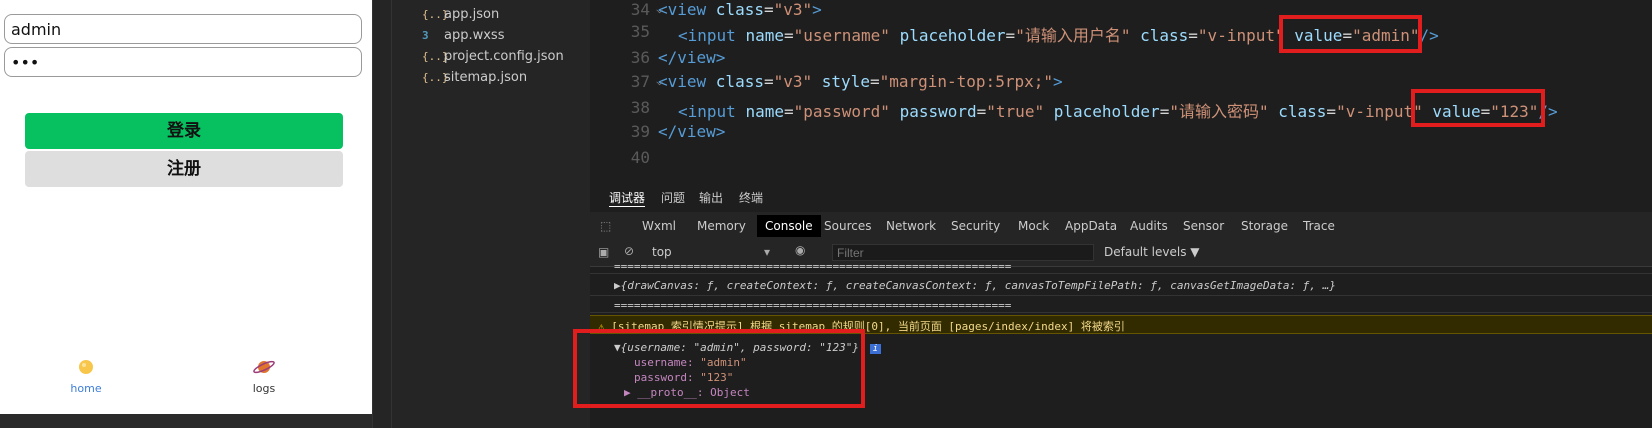 The image size is (1652, 428). Describe the element at coordinates (841, 35) in the screenshot. I see `code-token: "username"` at that location.